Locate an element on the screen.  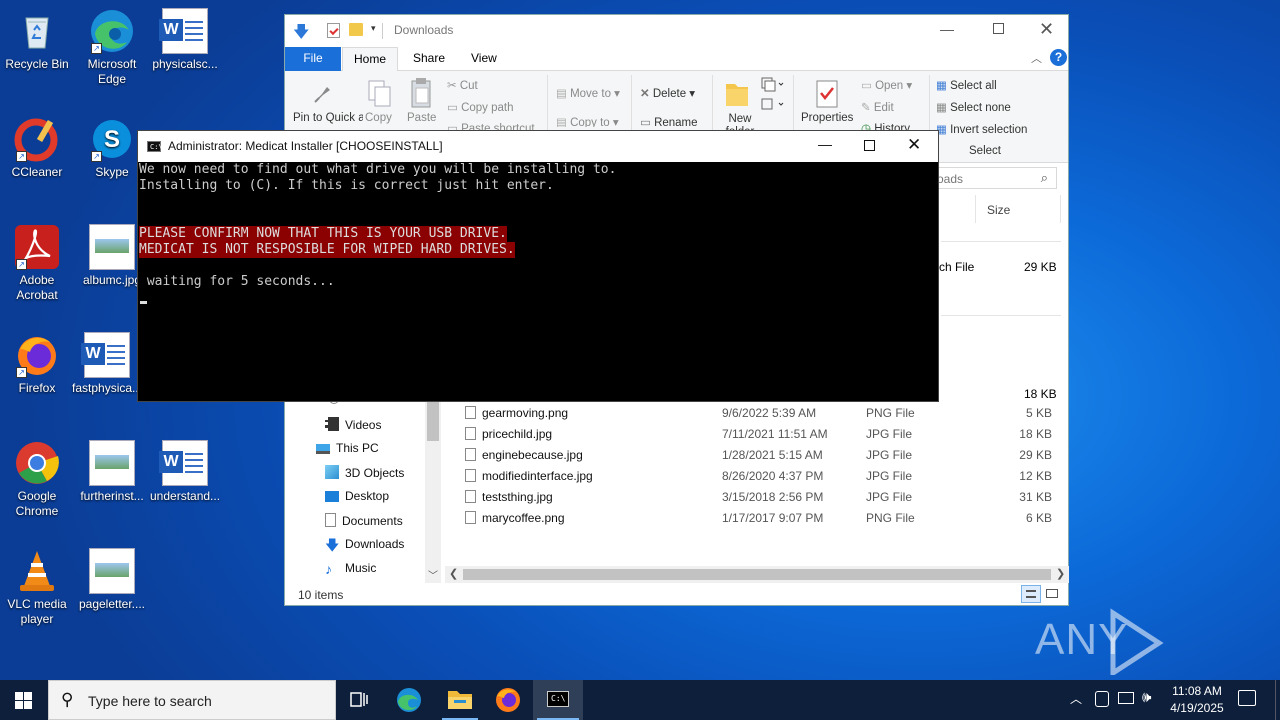
show-desktop-button is located at coordinates (1277, 700).